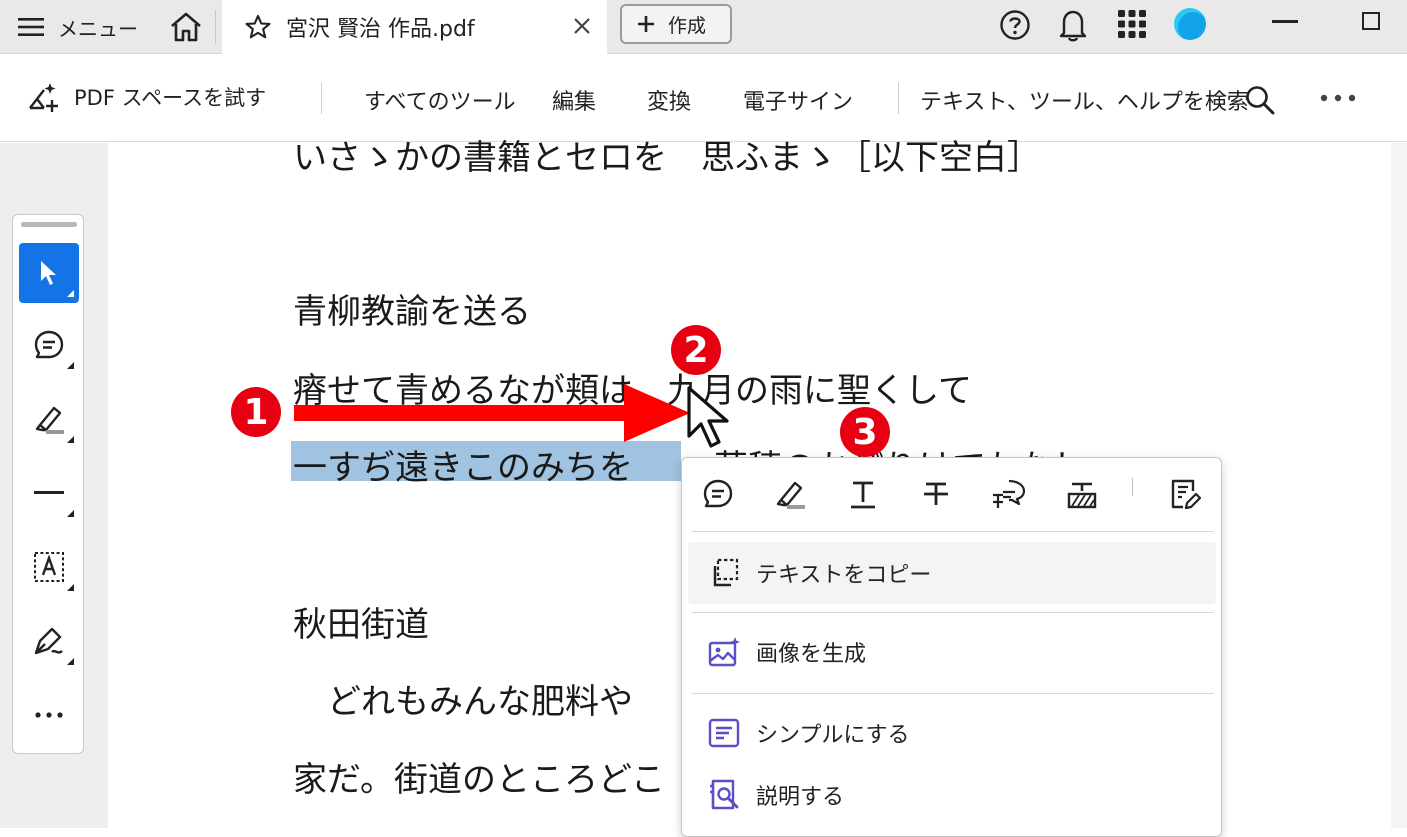 The height and width of the screenshot is (837, 1407). Describe the element at coordinates (798, 100) in the screenshot. I see `menu-e-sign: 電子サイン` at that location.